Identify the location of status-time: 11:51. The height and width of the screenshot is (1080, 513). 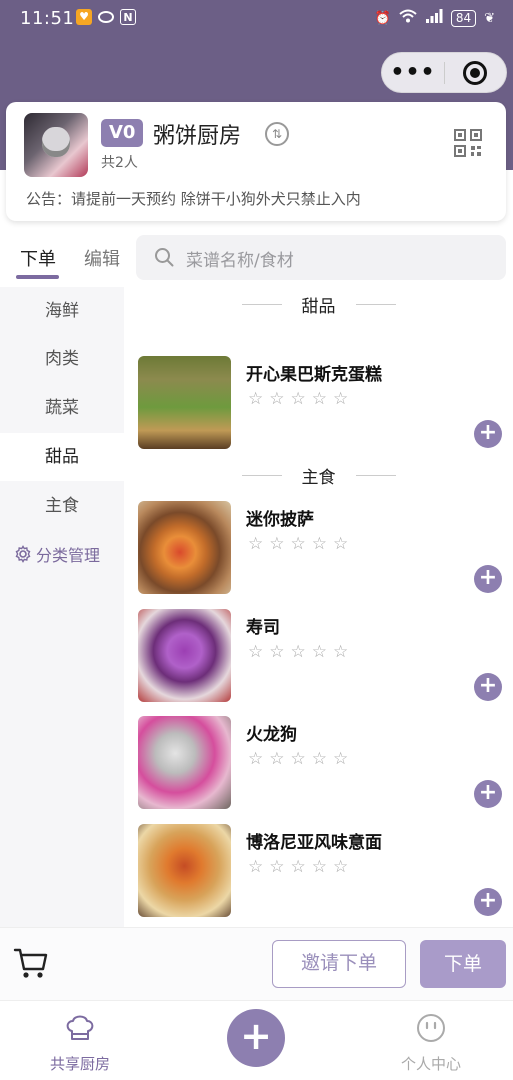
(47, 18).